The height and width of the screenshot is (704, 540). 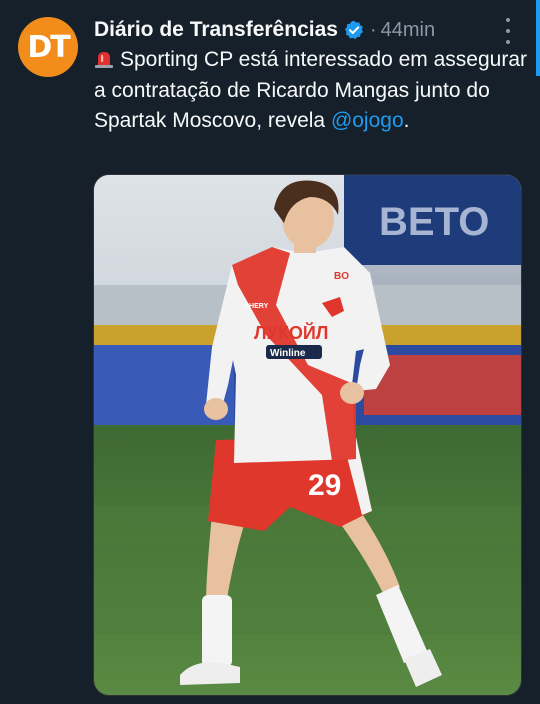 What do you see at coordinates (324, 485) in the screenshot?
I see `shirt-number: 29` at bounding box center [324, 485].